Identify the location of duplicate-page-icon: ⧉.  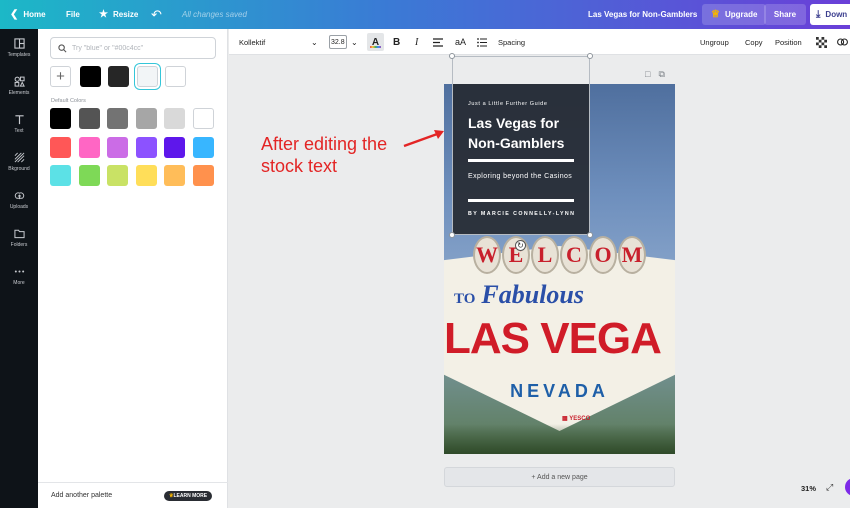
(661, 74).